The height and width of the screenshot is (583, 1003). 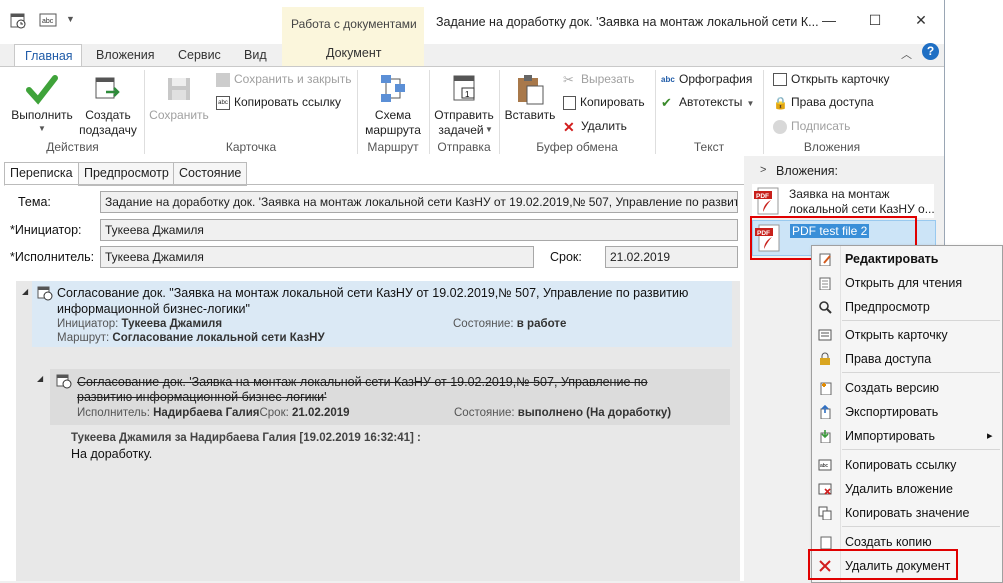 I want to click on deadline-label: Срок:, so click(x=566, y=257).